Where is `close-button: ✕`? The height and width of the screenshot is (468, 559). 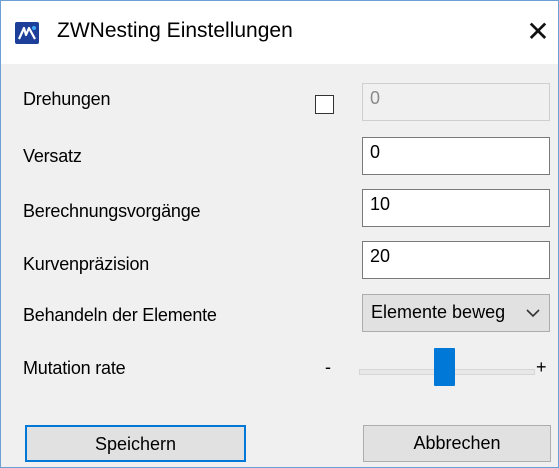
close-button: ✕ is located at coordinates (538, 32).